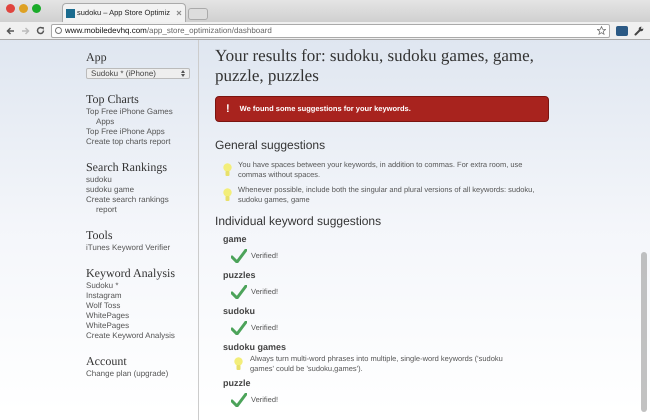 The height and width of the screenshot is (420, 650). What do you see at coordinates (10, 30) in the screenshot?
I see `back-arrow-icon` at bounding box center [10, 30].